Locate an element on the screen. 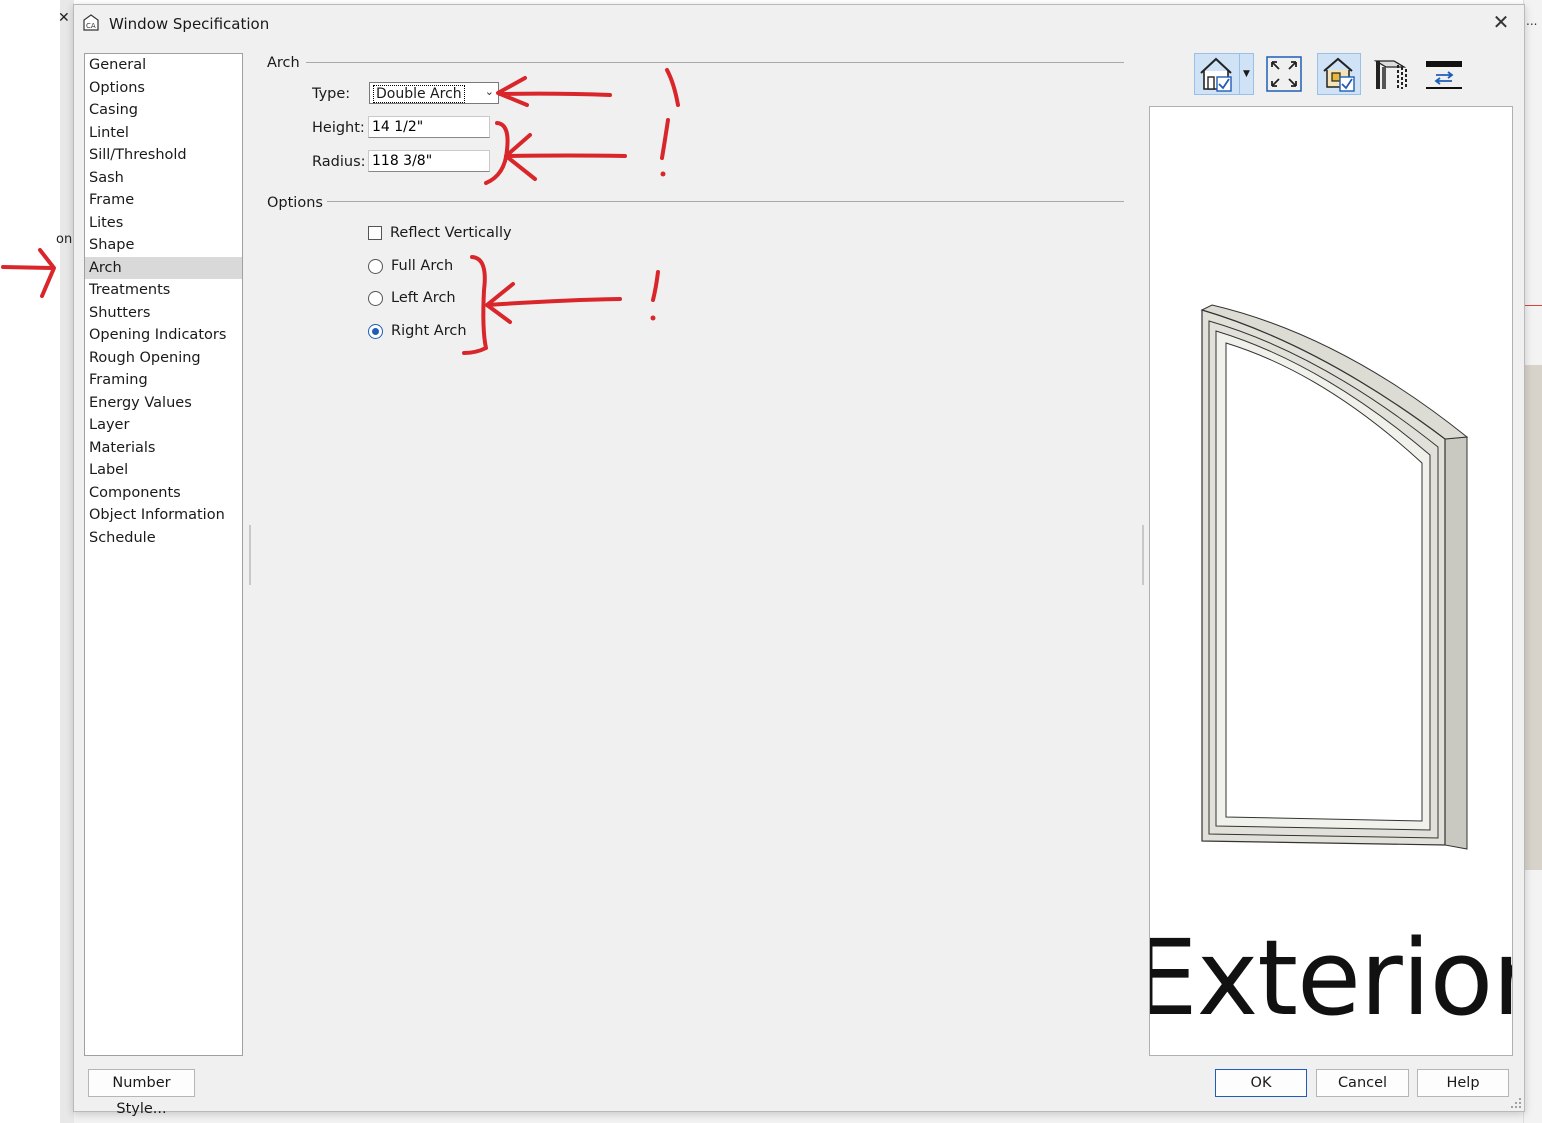 Image resolution: width=1542 pixels, height=1123 pixels. wall-view-button is located at coordinates (1391, 74).